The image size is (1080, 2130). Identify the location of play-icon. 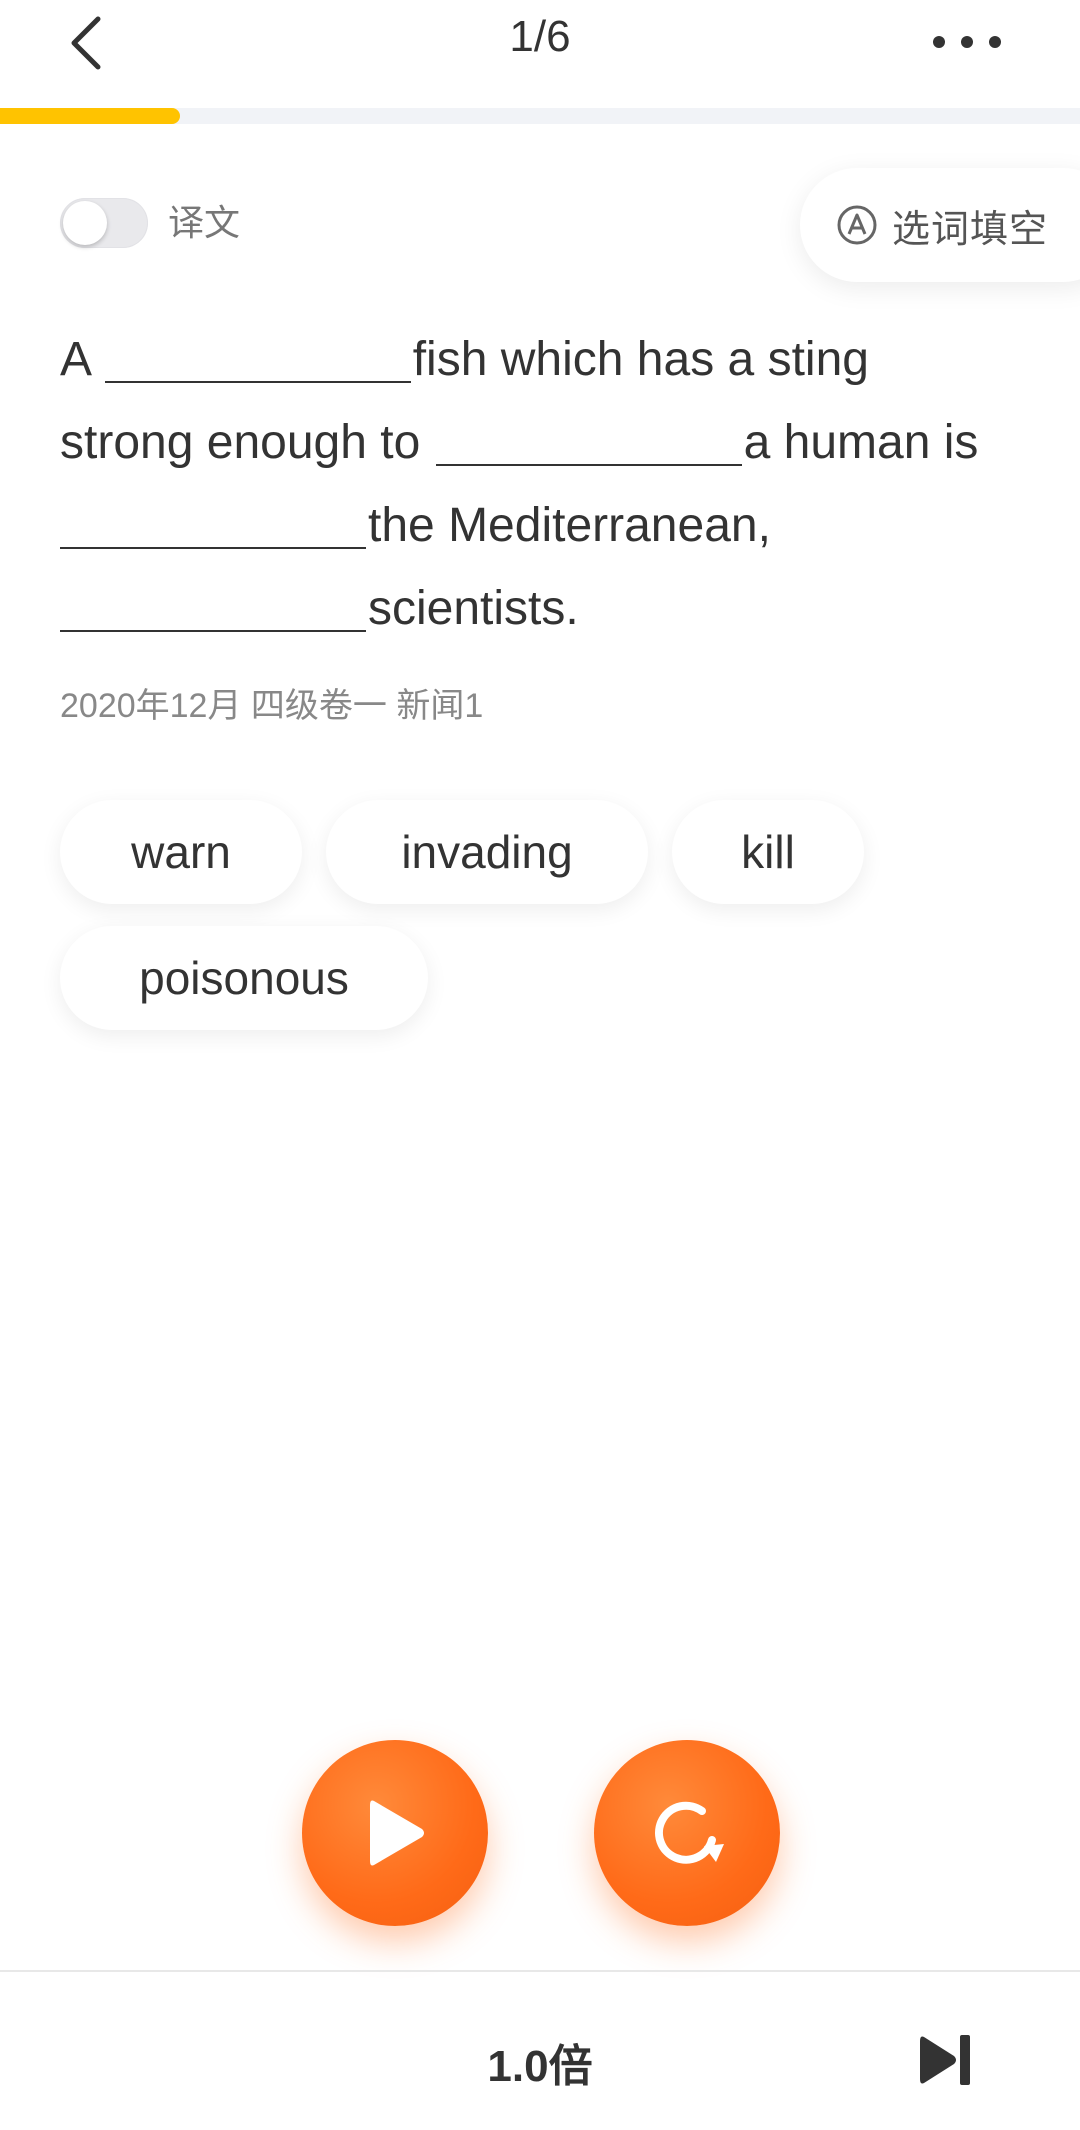
(397, 1833).